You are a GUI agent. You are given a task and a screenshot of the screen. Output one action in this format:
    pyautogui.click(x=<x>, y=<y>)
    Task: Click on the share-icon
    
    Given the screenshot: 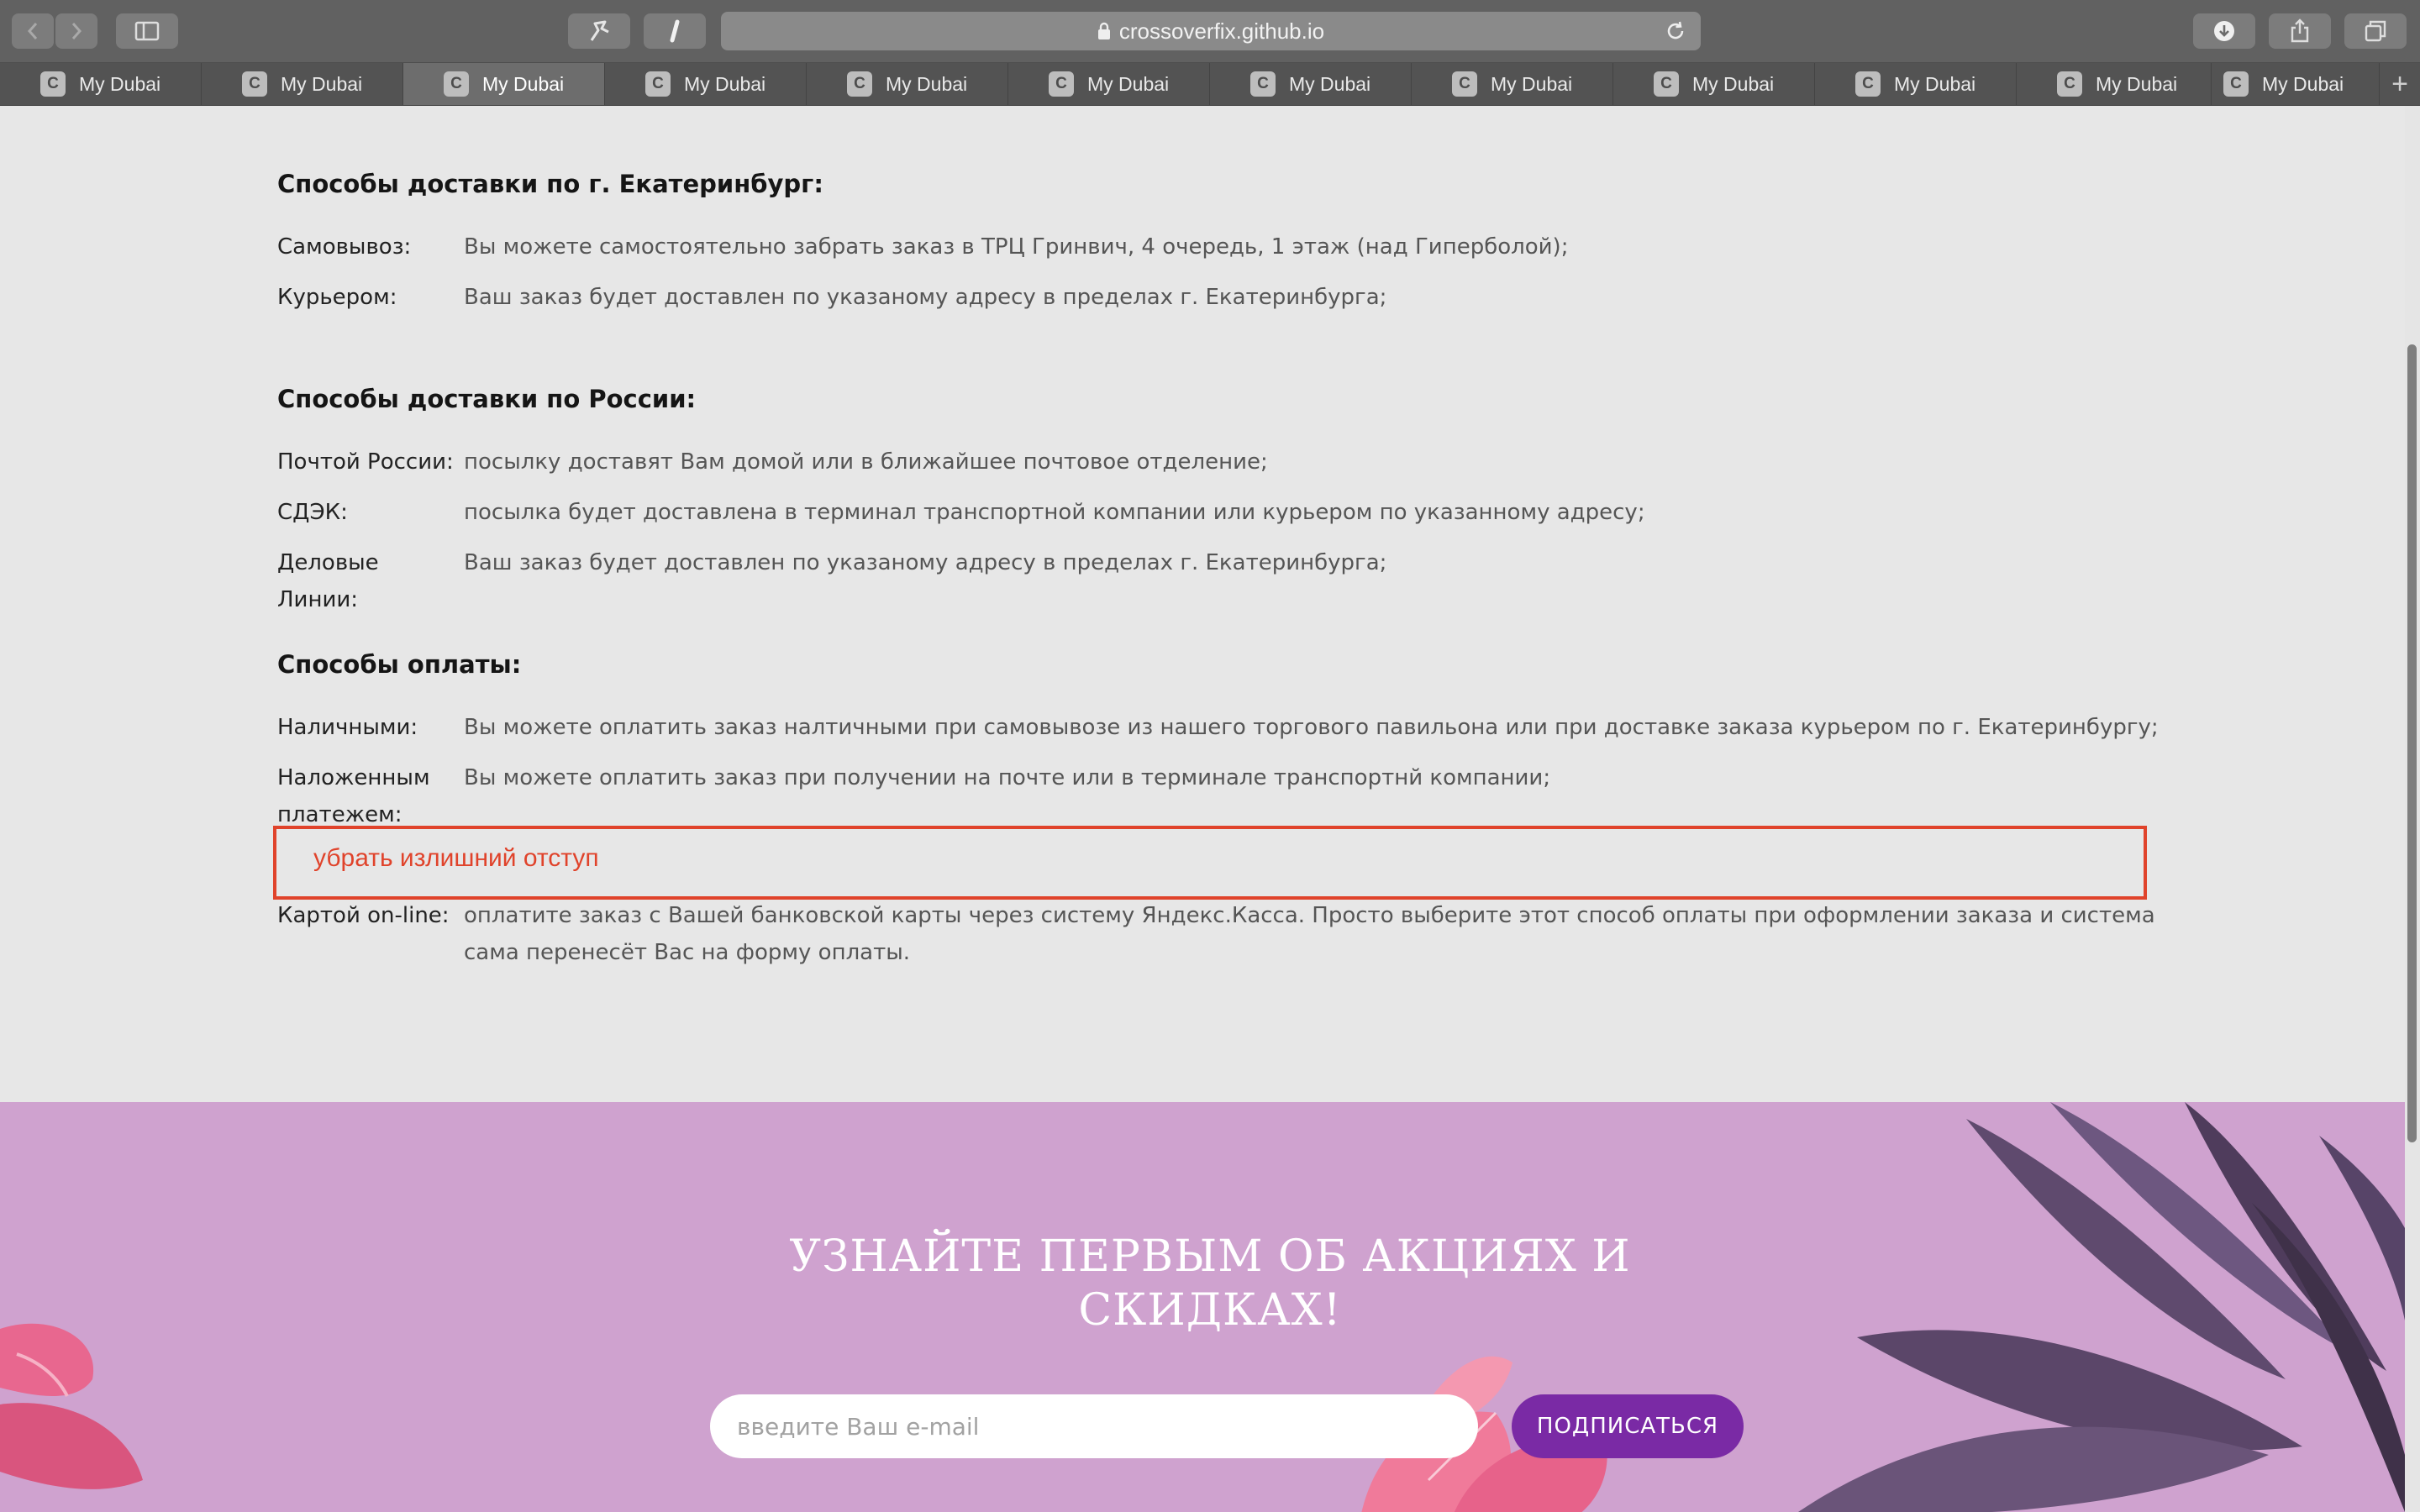 What is the action you would take?
    pyautogui.click(x=2300, y=30)
    